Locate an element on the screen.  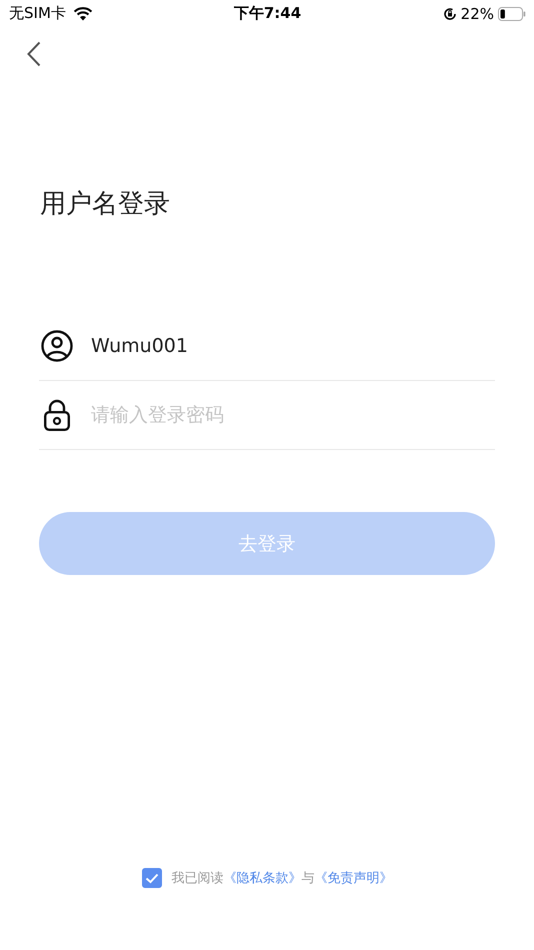
lock-icon is located at coordinates (57, 415).